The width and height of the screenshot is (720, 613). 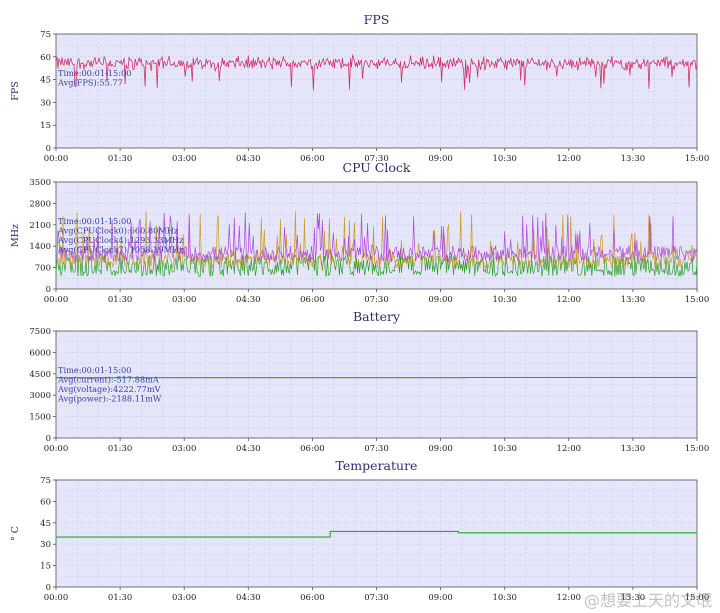 I want to click on annotation-line: Avg(voltage):4222.77mV, so click(x=109, y=389).